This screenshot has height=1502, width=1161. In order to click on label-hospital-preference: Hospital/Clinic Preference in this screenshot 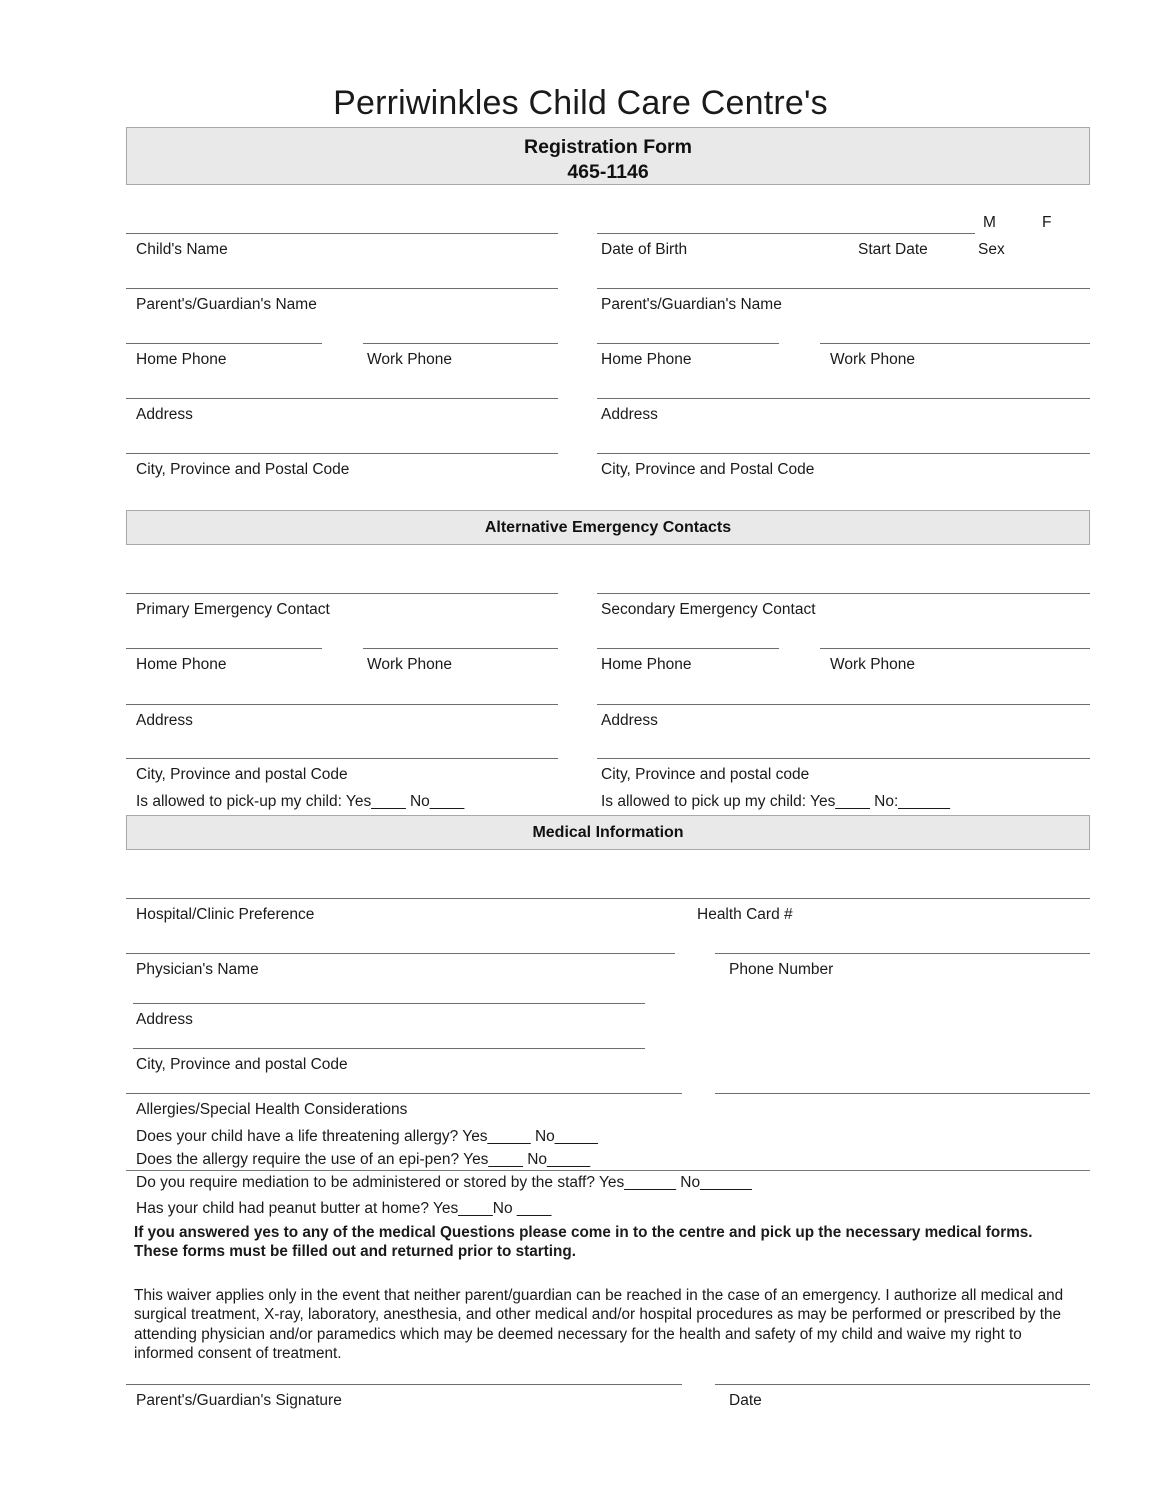, I will do `click(225, 914)`.